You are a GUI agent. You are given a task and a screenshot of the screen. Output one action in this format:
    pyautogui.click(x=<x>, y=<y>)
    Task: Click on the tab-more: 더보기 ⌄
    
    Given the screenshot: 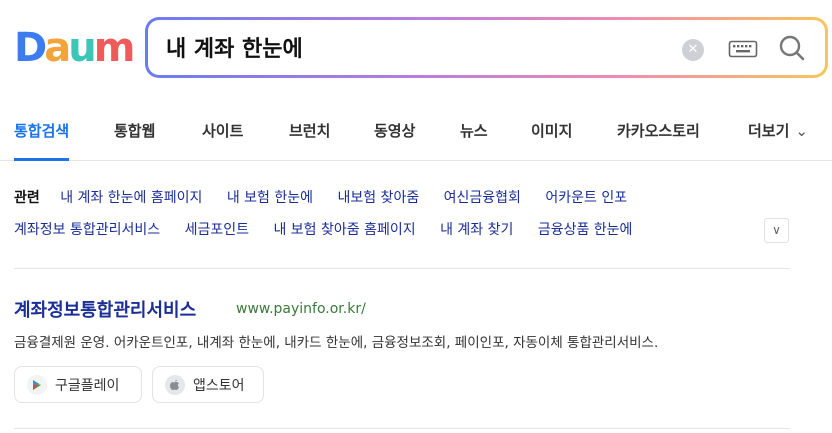 What is the action you would take?
    pyautogui.click(x=778, y=132)
    